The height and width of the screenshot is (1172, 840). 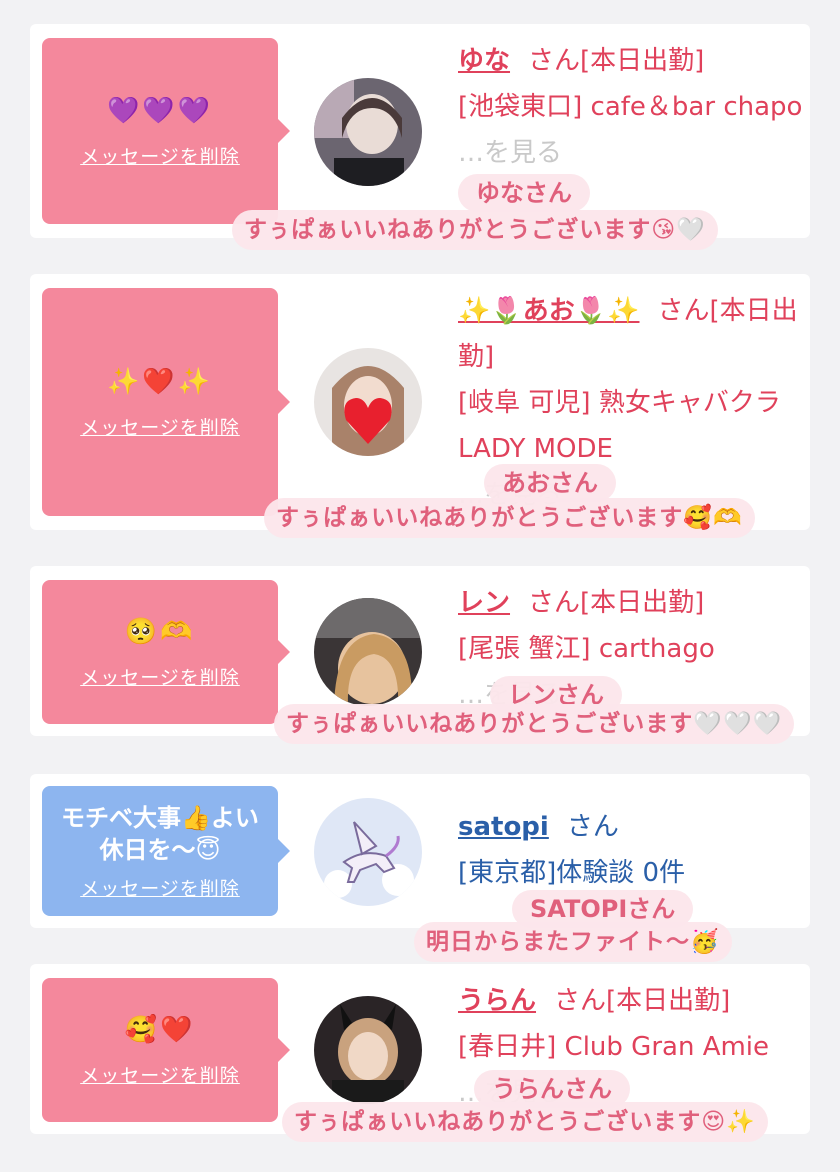 I want to click on caption-text: すぅぱぁいいねありがとうございます😍✨, so click(x=525, y=1122).